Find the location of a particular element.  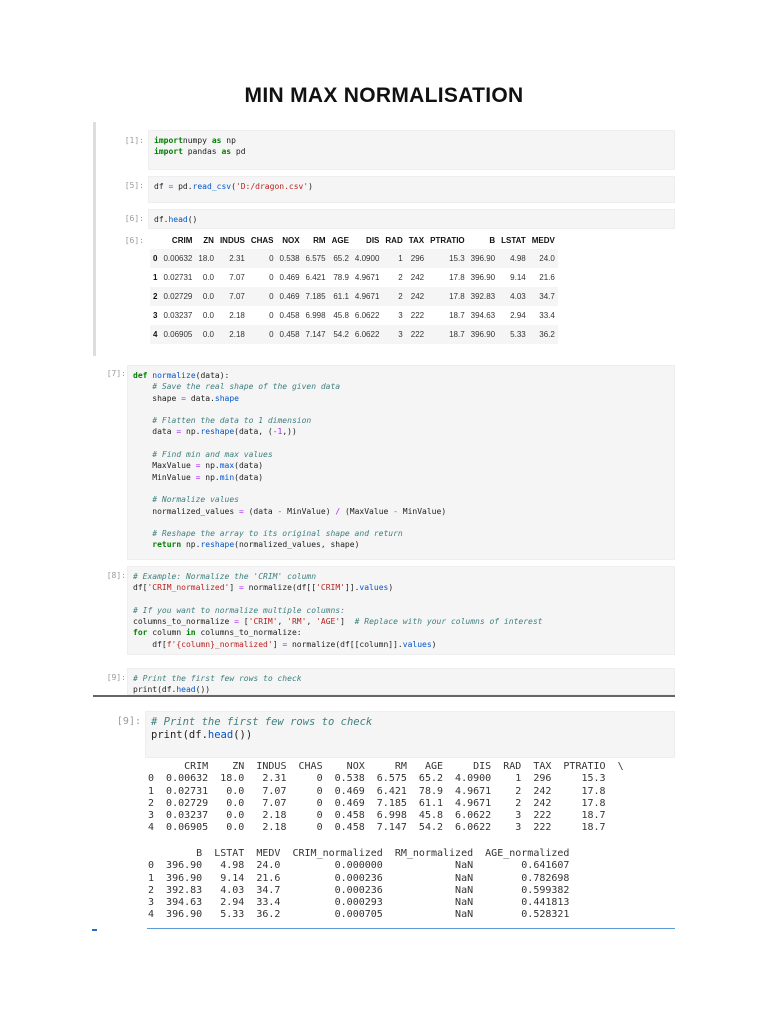

code-token: print(df. is located at coordinates (155, 690).